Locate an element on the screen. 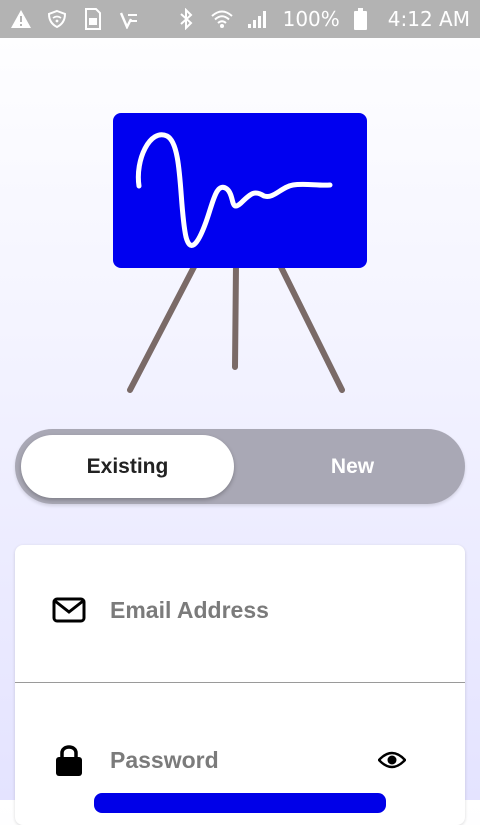  lock-icon is located at coordinates (69, 760).